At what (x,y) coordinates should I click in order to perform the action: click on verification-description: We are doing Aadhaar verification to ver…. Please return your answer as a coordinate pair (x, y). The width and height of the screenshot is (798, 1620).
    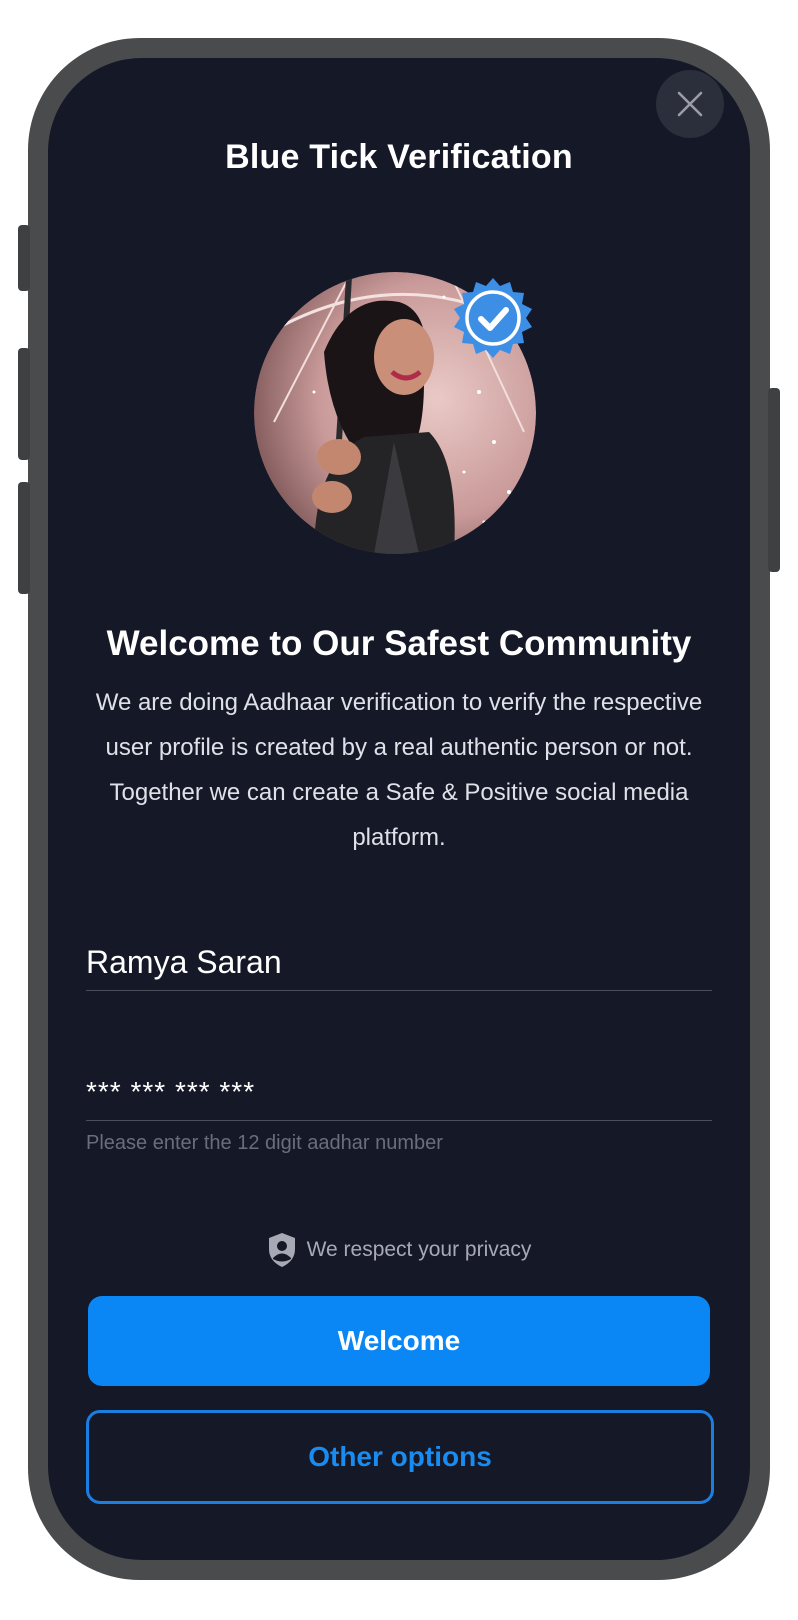
    Looking at the image, I should click on (399, 770).